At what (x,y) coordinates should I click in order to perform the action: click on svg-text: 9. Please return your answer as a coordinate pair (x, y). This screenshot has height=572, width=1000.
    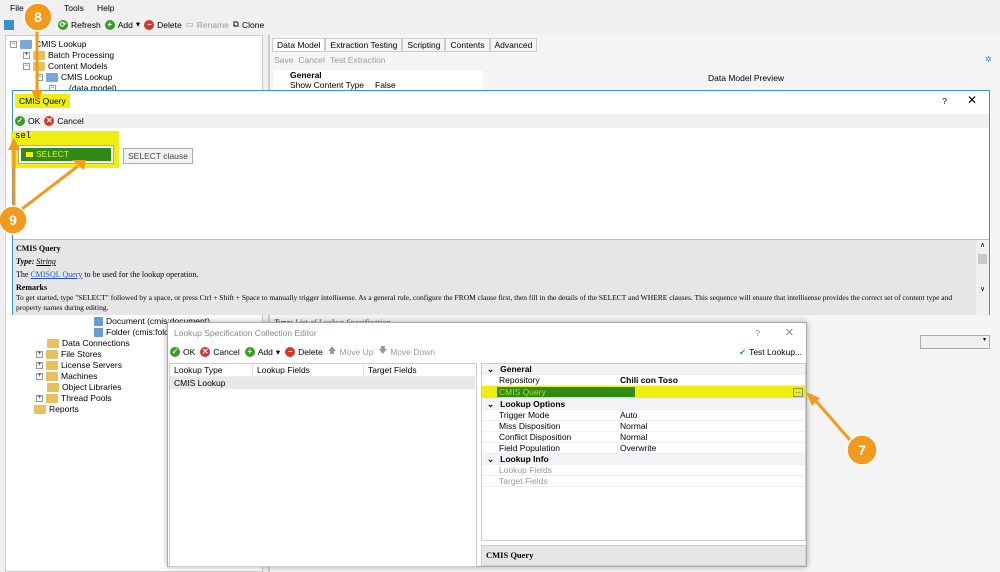
    Looking at the image, I should click on (13, 220).